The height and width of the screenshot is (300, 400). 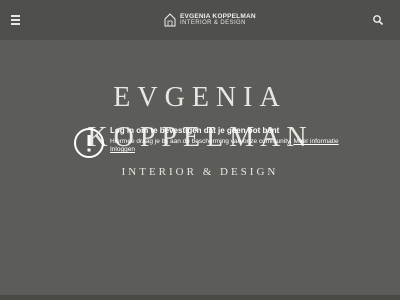 What do you see at coordinates (200, 297) in the screenshot?
I see `footer-edge` at bounding box center [200, 297].